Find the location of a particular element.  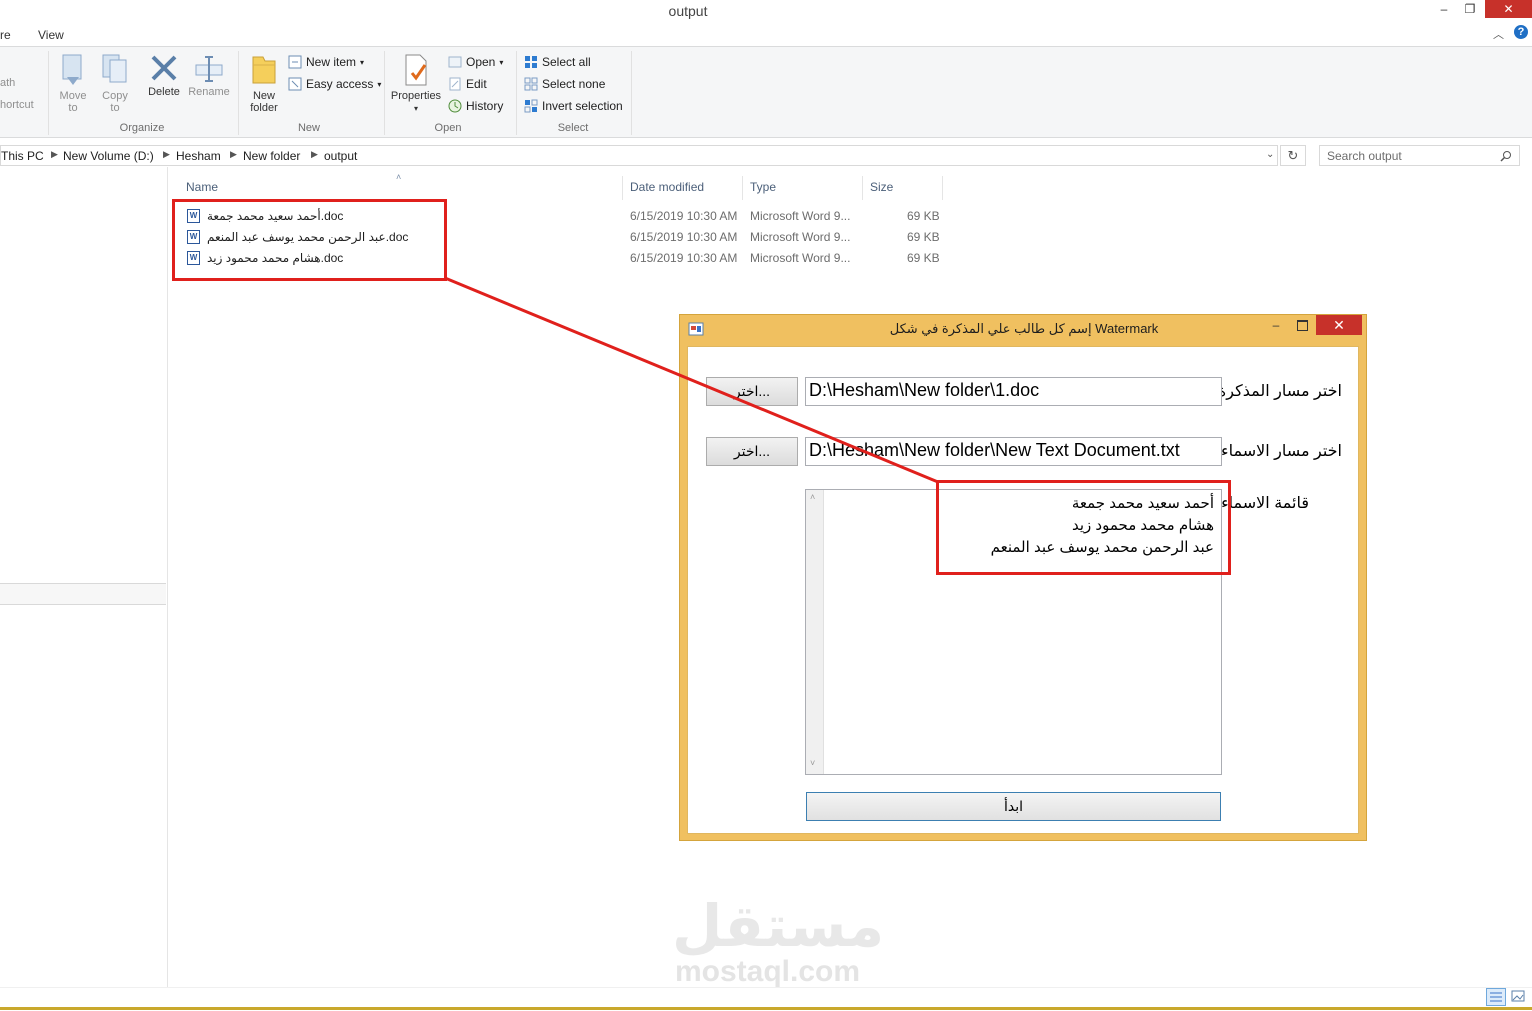

details-view-button is located at coordinates (1496, 997).